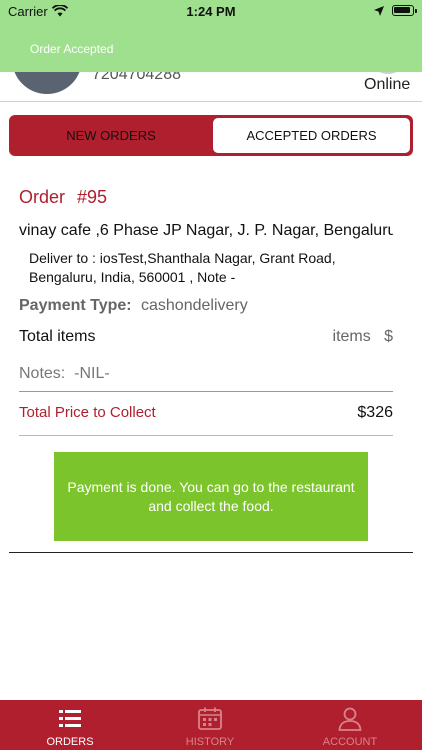 Image resolution: width=422 pixels, height=750 pixels. What do you see at coordinates (92, 197) in the screenshot?
I see `order-number: #95` at bounding box center [92, 197].